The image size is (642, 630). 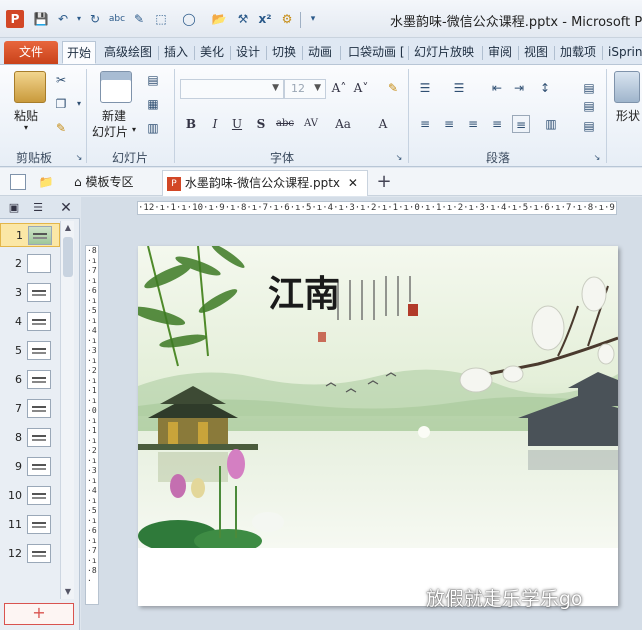 I want to click on tab-review: 审阅, so click(x=500, y=52).